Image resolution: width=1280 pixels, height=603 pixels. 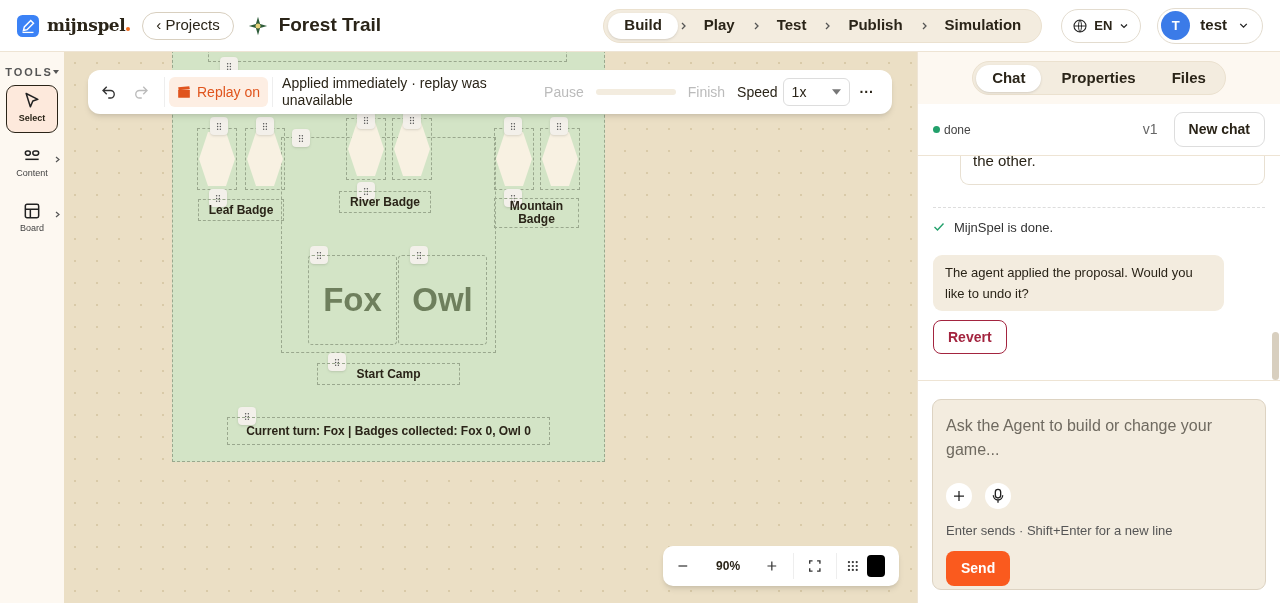 What do you see at coordinates (1080, 25) in the screenshot?
I see `globe-icon` at bounding box center [1080, 25].